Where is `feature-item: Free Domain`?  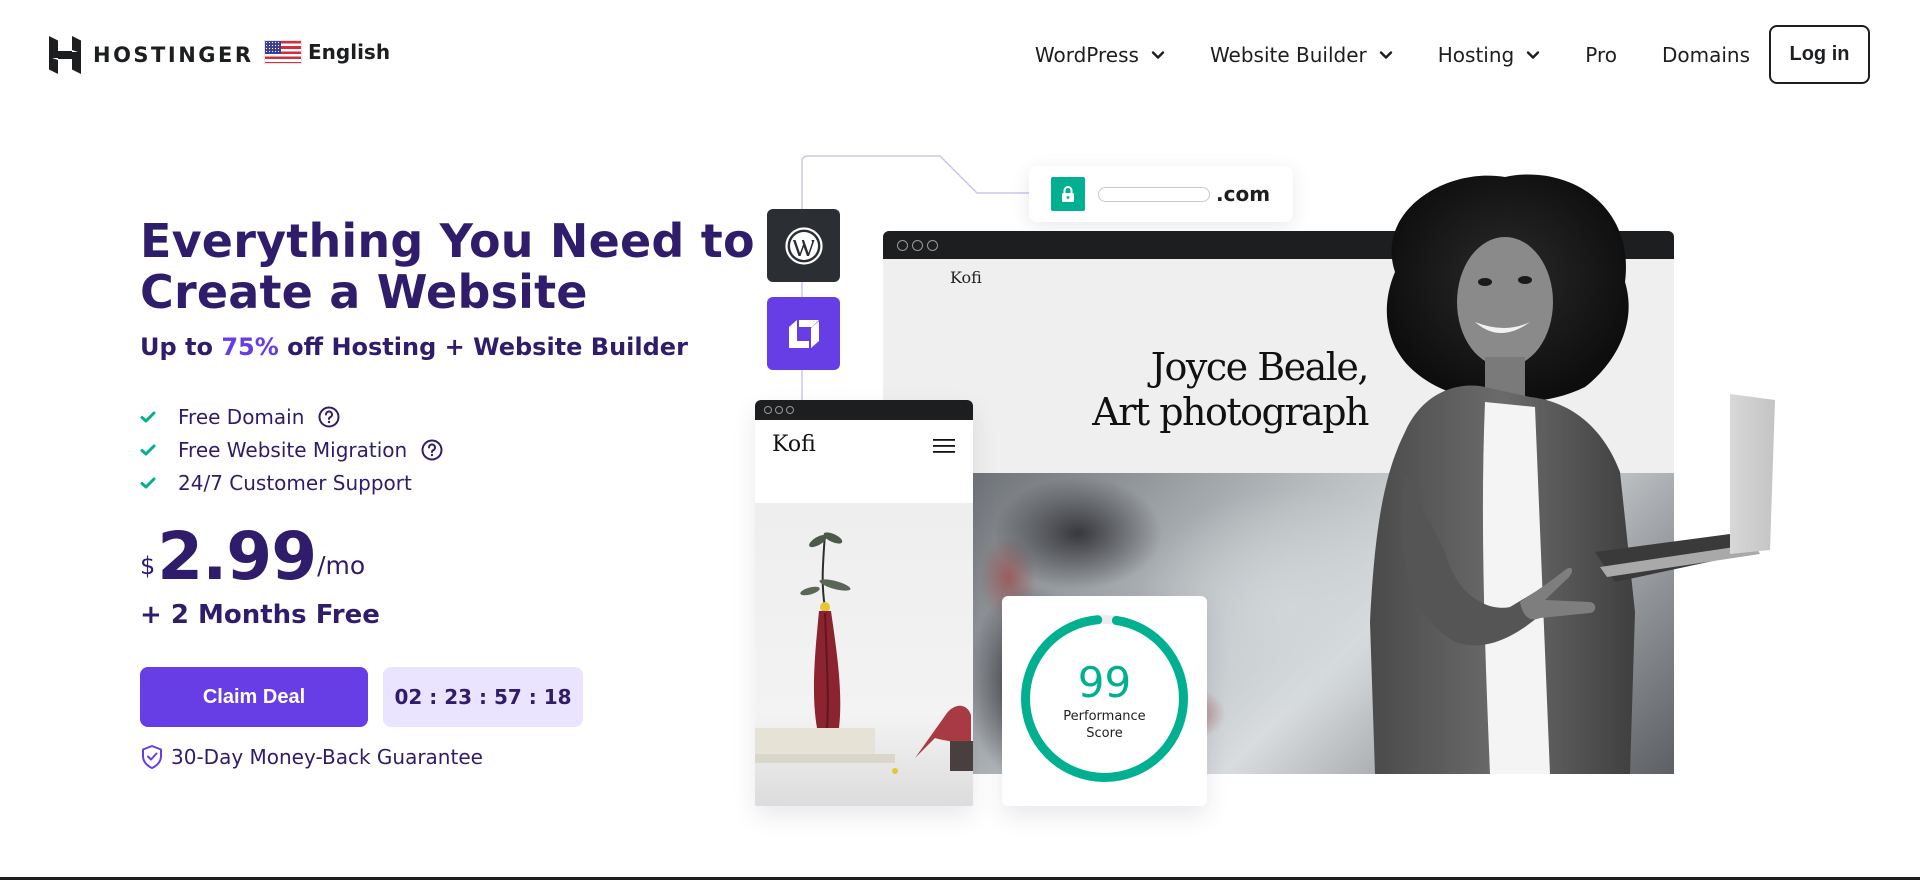 feature-item: Free Domain is located at coordinates (291, 416).